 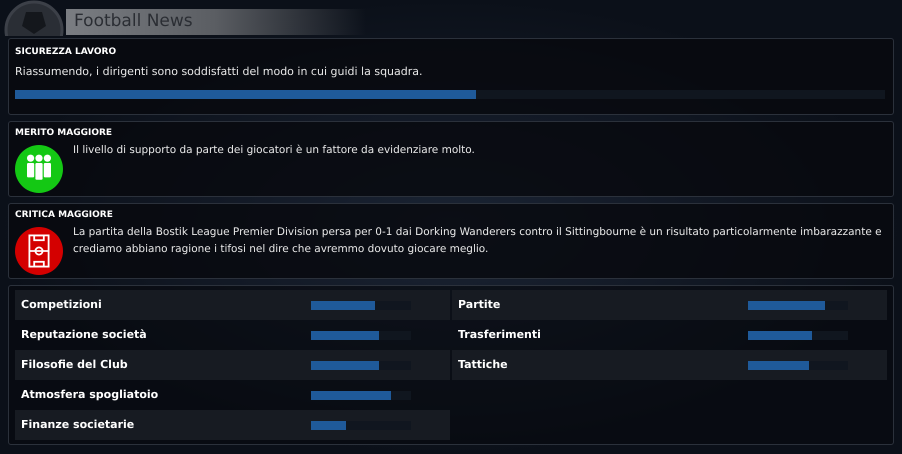 I want to click on rating-label: Tattiche, so click(x=483, y=364).